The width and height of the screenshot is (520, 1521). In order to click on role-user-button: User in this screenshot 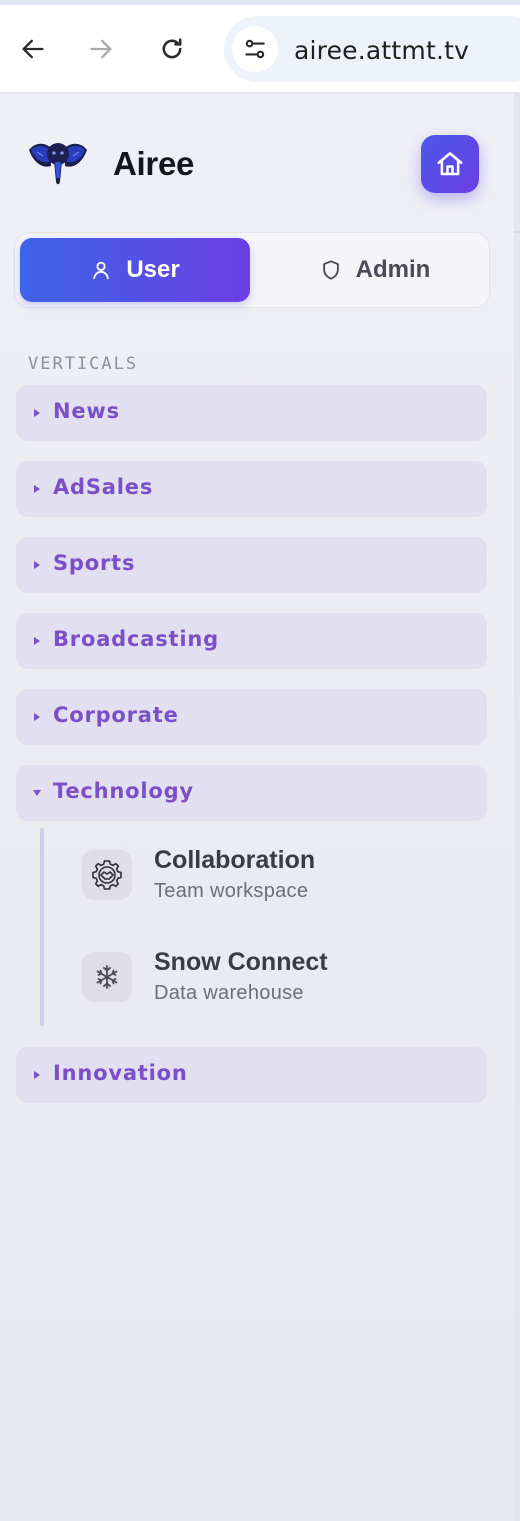, I will do `click(135, 270)`.